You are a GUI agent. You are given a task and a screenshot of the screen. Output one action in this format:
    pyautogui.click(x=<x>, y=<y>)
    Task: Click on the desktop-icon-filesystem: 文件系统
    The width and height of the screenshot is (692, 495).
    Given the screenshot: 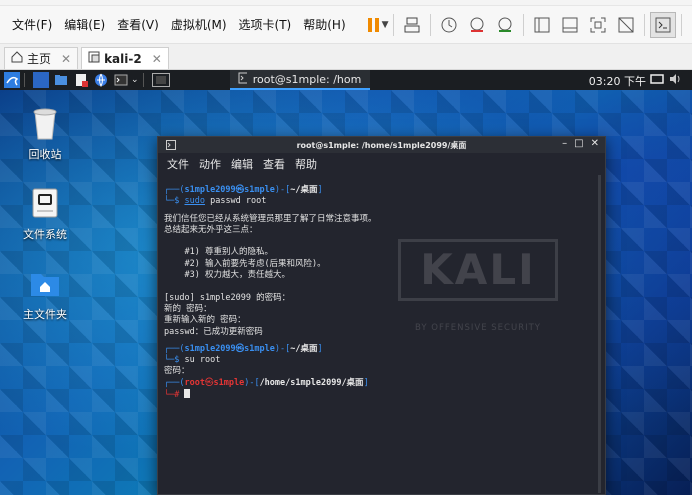 What is the action you would take?
    pyautogui.click(x=45, y=214)
    